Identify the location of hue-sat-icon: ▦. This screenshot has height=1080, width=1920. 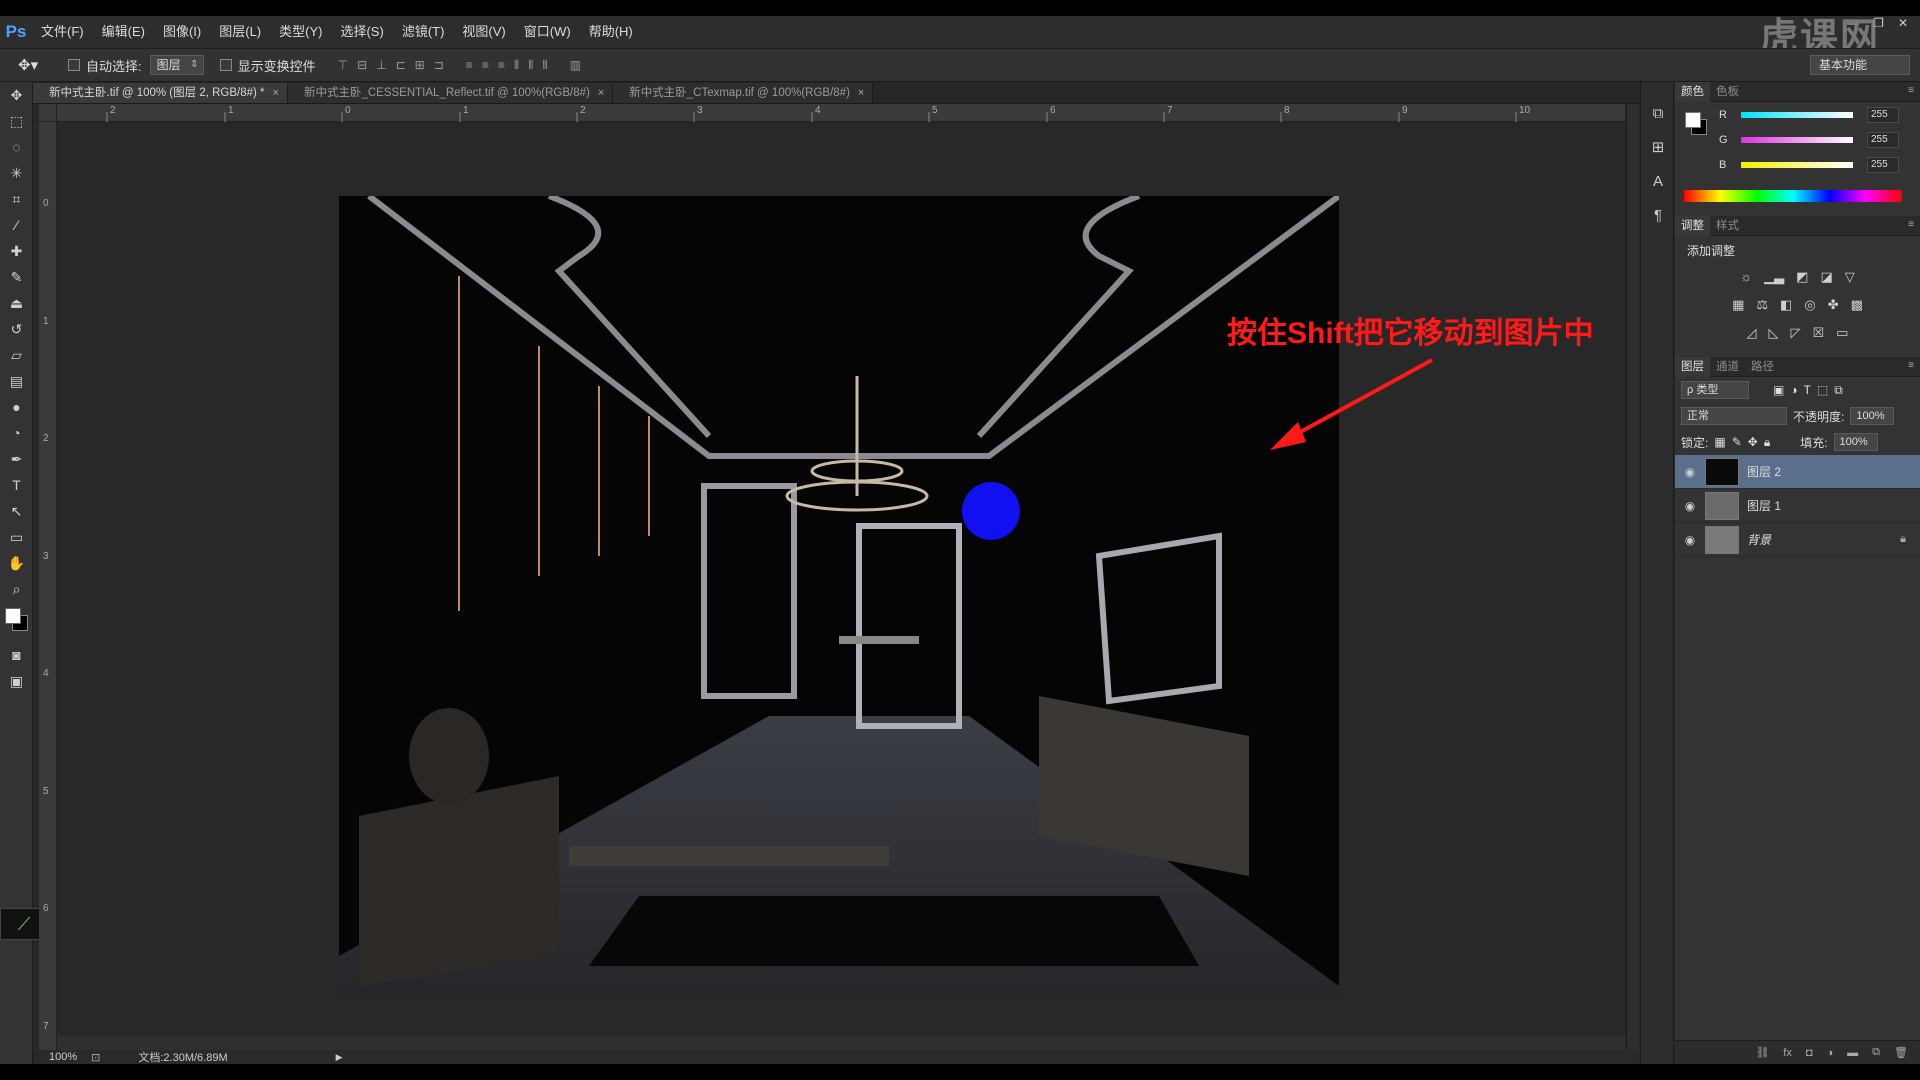
(1738, 305).